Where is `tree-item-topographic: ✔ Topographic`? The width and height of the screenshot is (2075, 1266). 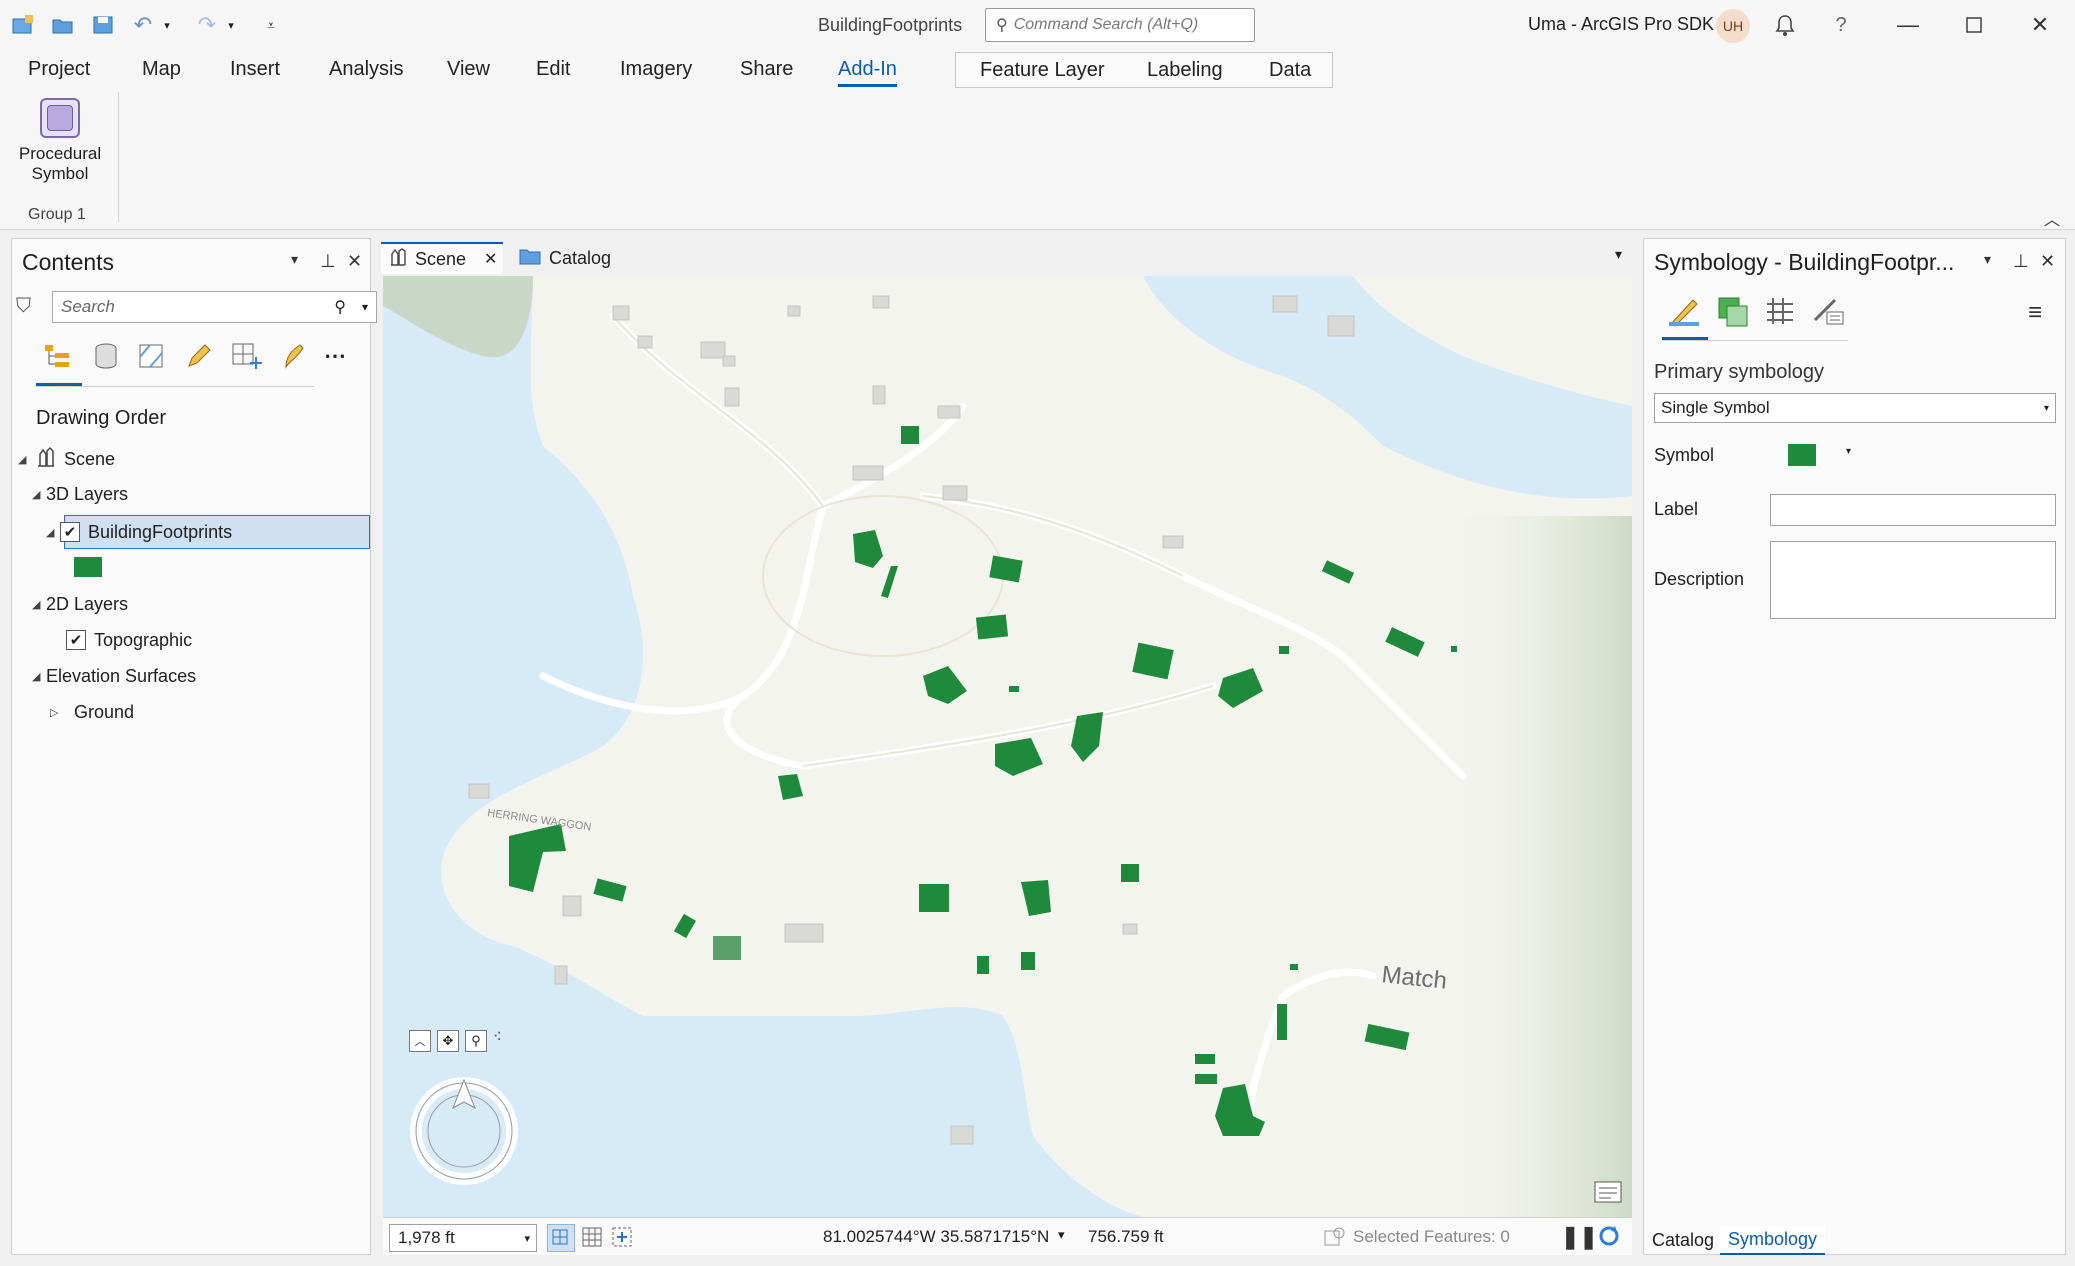 tree-item-topographic: ✔ Topographic is located at coordinates (129, 640).